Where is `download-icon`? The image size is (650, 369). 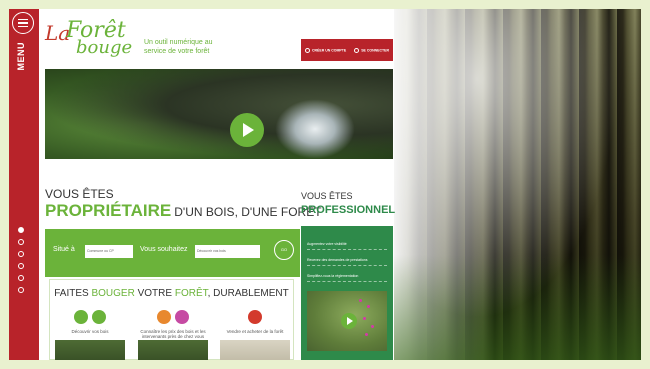 download-icon is located at coordinates (99, 317).